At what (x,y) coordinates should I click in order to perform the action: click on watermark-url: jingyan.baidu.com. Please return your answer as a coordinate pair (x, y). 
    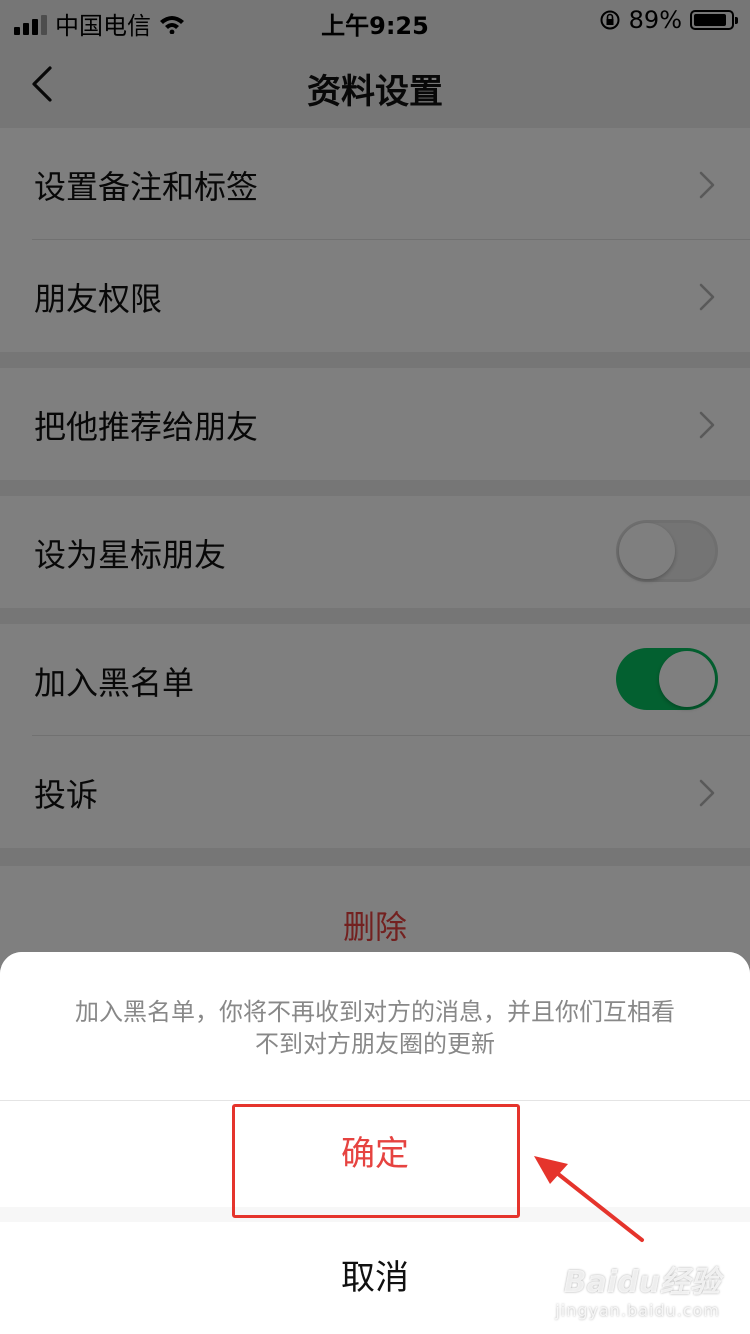
    Looking at the image, I should click on (637, 1310).